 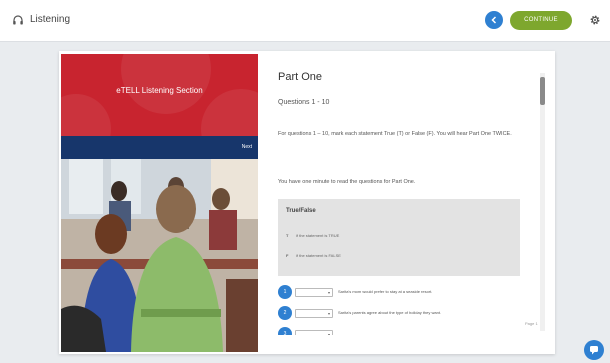 What do you see at coordinates (18, 20) in the screenshot?
I see `headphones-icon` at bounding box center [18, 20].